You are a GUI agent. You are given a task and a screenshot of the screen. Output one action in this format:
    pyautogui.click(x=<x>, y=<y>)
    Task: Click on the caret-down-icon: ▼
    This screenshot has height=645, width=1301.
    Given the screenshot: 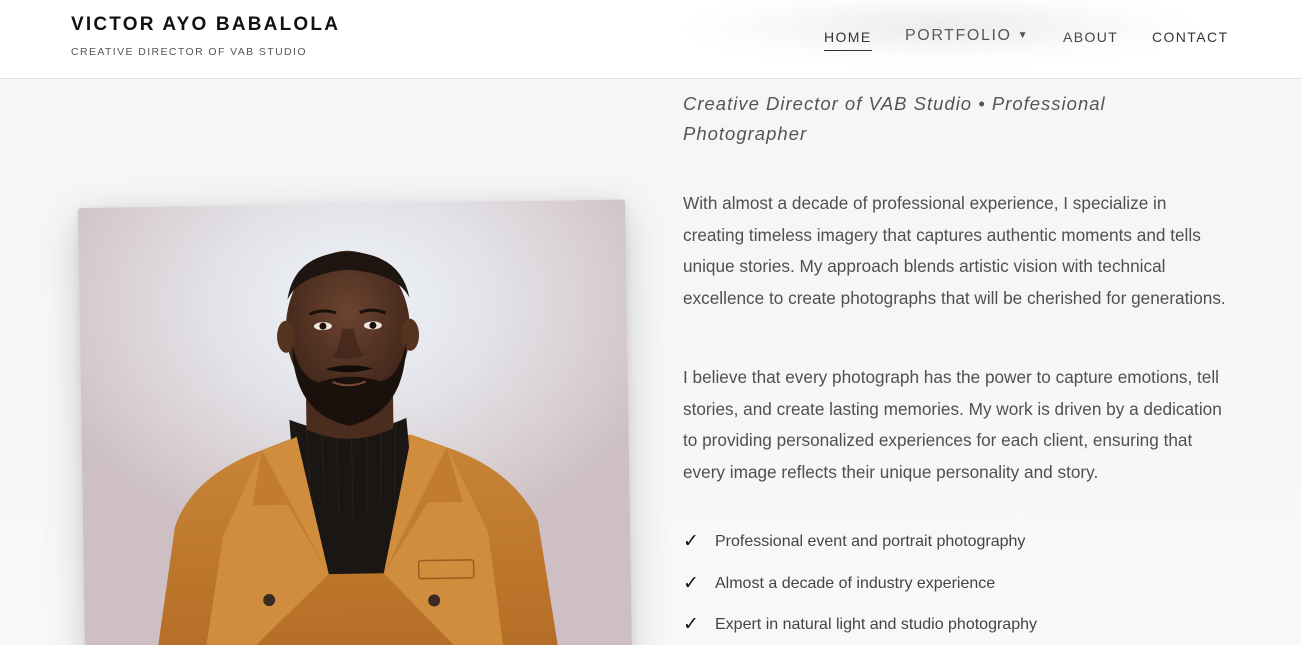 What is the action you would take?
    pyautogui.click(x=1023, y=35)
    